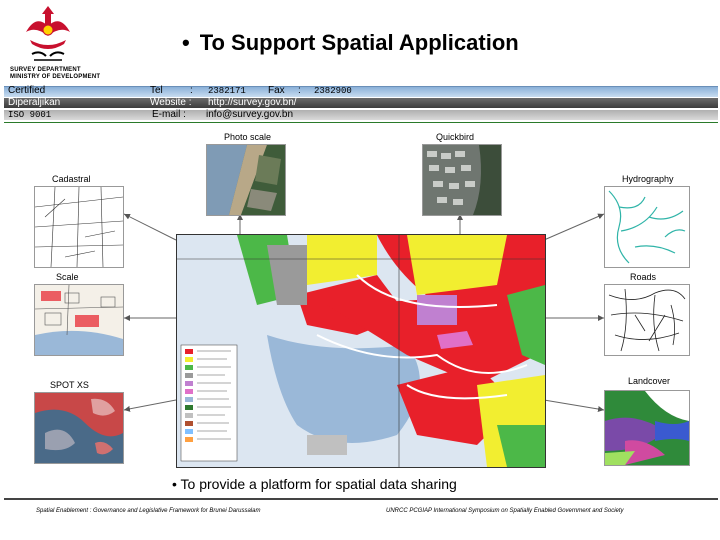  I want to click on quickbird-label: Quickbird, so click(455, 137).